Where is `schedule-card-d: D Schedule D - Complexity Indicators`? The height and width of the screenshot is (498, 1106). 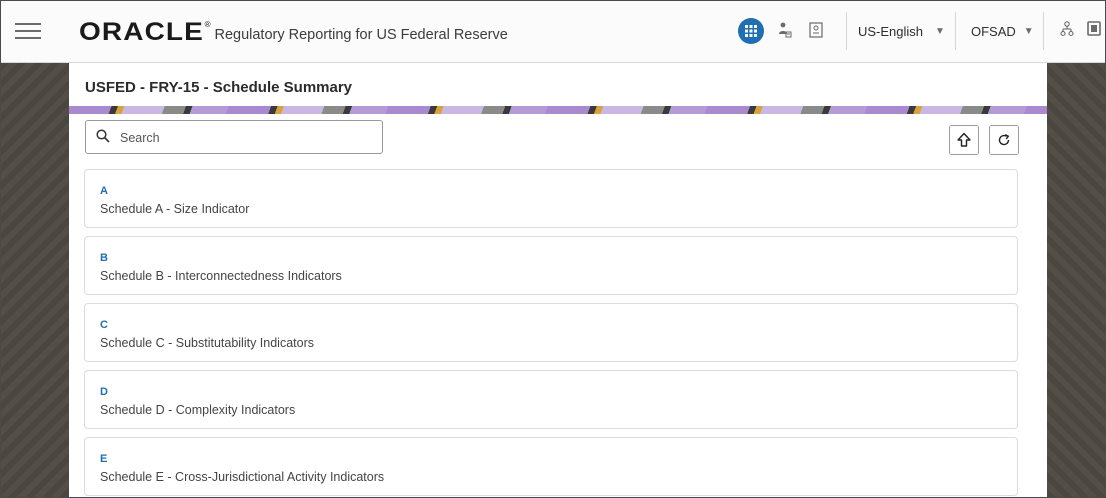
schedule-card-d: D Schedule D - Complexity Indicators is located at coordinates (551, 399).